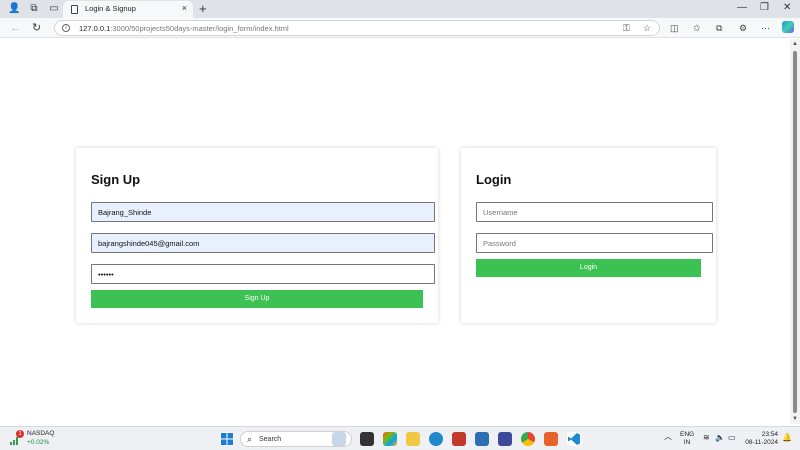 The width and height of the screenshot is (800, 450). Describe the element at coordinates (594, 243) in the screenshot. I see `login-password-input` at that location.